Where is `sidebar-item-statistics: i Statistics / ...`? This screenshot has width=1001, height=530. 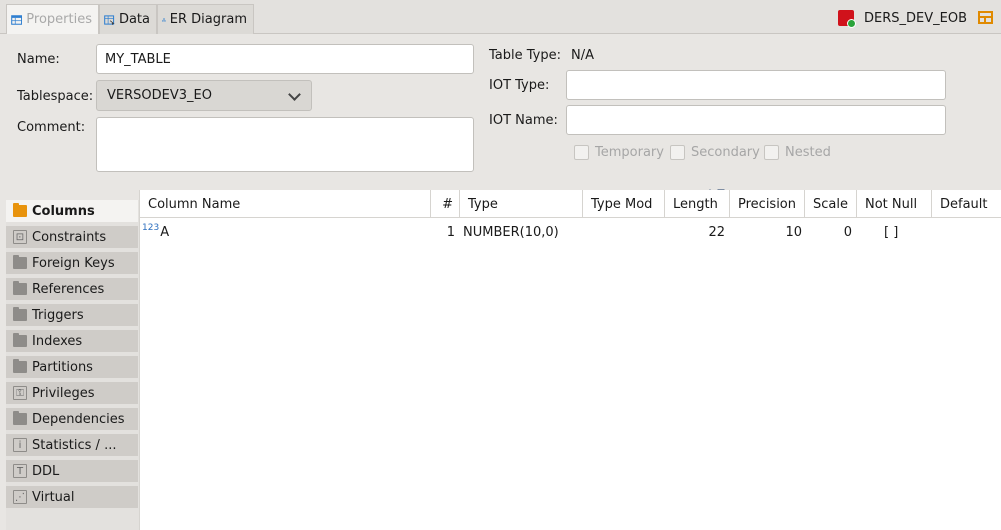 sidebar-item-statistics: i Statistics / ... is located at coordinates (72, 446).